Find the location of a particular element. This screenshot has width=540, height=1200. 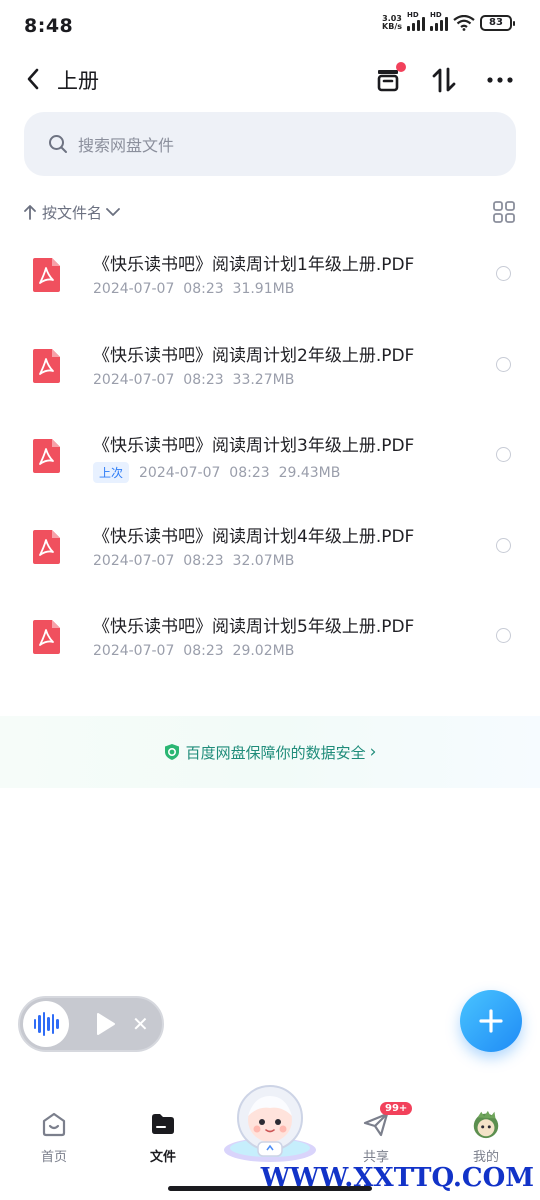

nav-share: 99+ 共享 is located at coordinates (376, 1133).